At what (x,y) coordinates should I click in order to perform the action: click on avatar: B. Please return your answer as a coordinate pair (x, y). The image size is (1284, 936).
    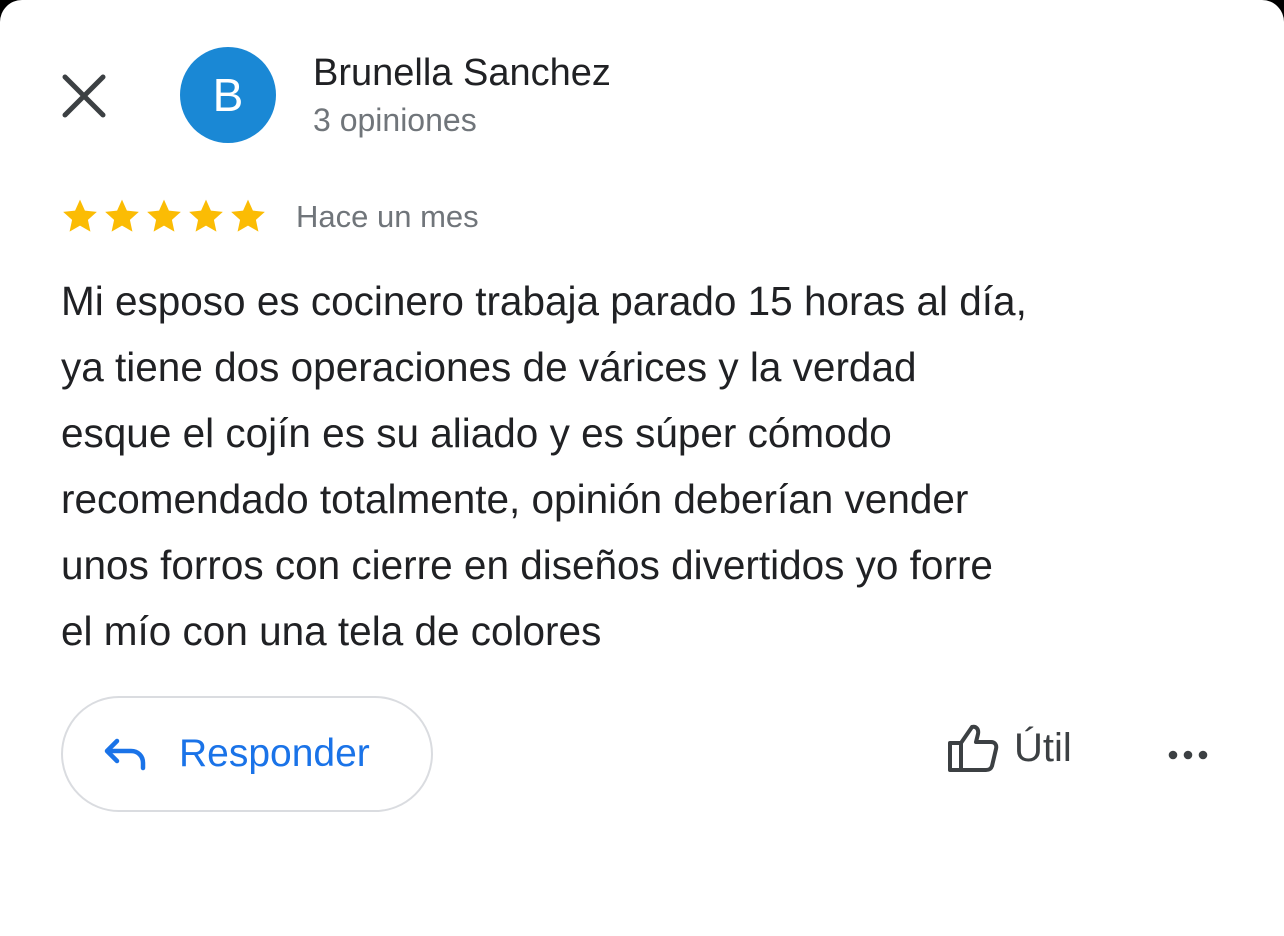
    Looking at the image, I should click on (228, 95).